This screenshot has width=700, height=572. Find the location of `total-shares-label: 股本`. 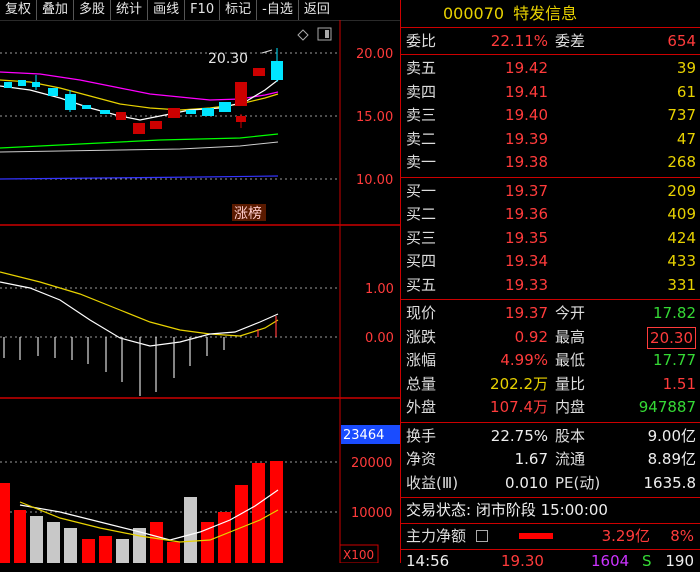

total-shares-label: 股本 is located at coordinates (570, 435).